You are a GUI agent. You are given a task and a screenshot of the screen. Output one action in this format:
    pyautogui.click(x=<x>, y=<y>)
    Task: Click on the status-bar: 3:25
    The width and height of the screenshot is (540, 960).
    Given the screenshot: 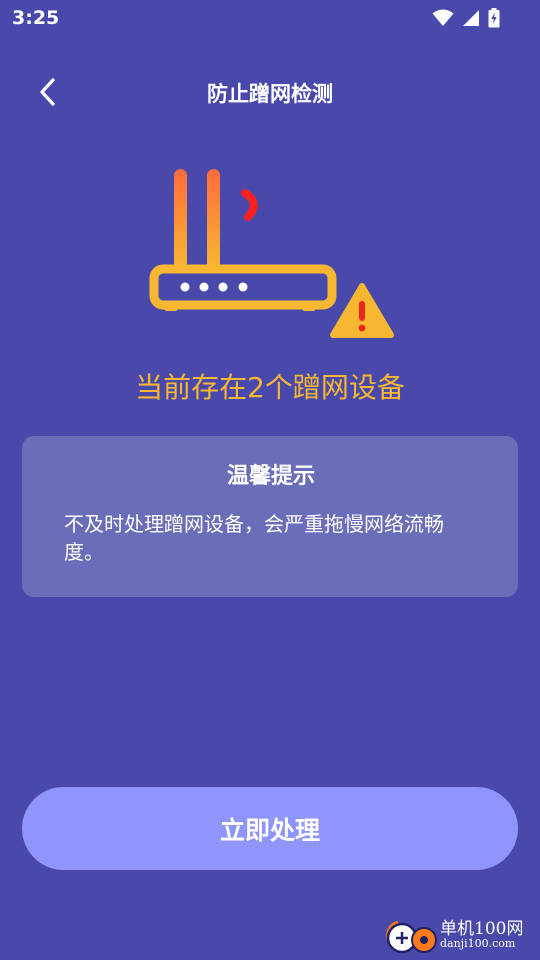 What is the action you would take?
    pyautogui.click(x=270, y=18)
    